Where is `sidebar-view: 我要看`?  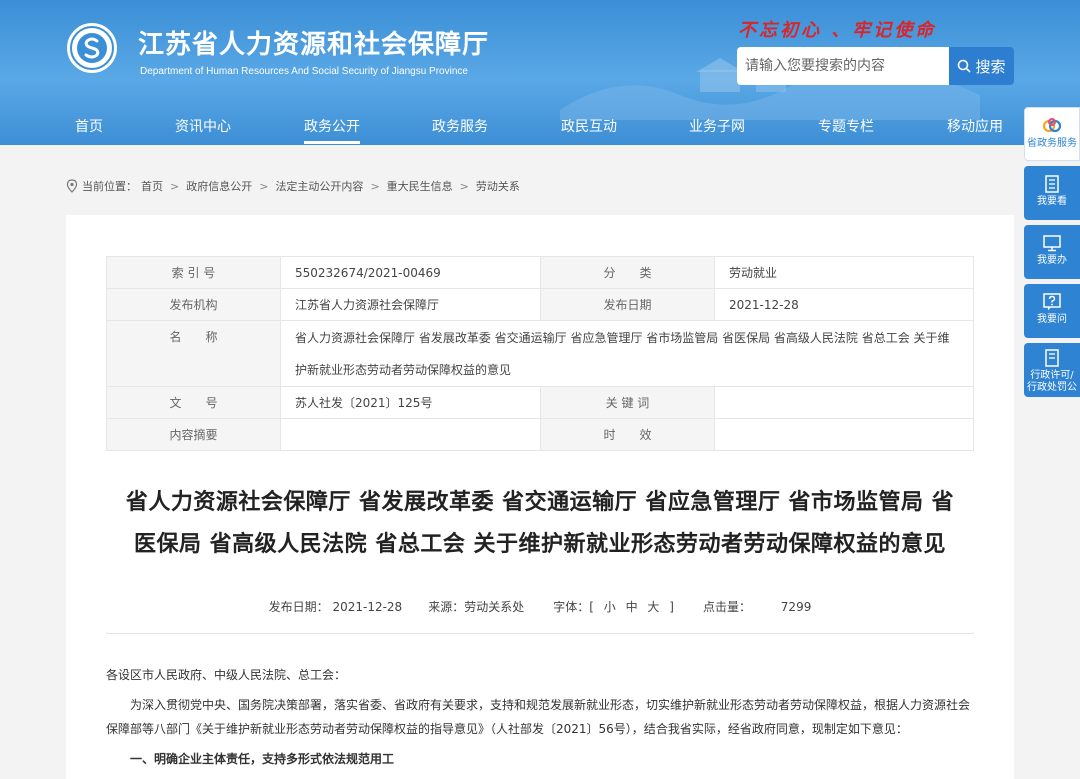 sidebar-view: 我要看 is located at coordinates (1052, 193).